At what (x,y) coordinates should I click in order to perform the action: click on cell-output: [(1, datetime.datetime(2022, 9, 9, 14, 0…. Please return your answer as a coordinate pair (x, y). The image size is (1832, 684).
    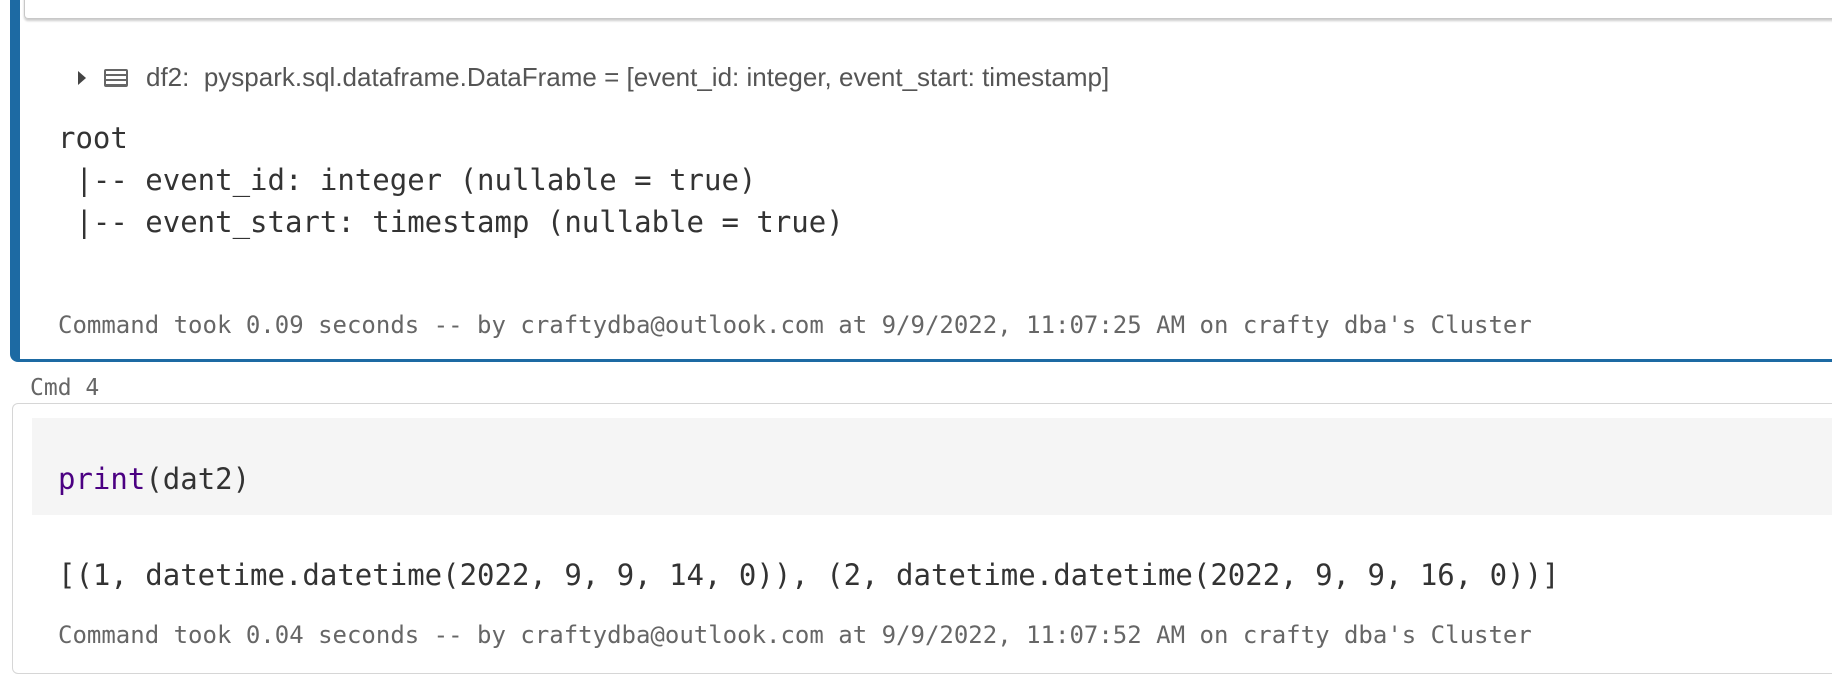
    Looking at the image, I should click on (809, 575).